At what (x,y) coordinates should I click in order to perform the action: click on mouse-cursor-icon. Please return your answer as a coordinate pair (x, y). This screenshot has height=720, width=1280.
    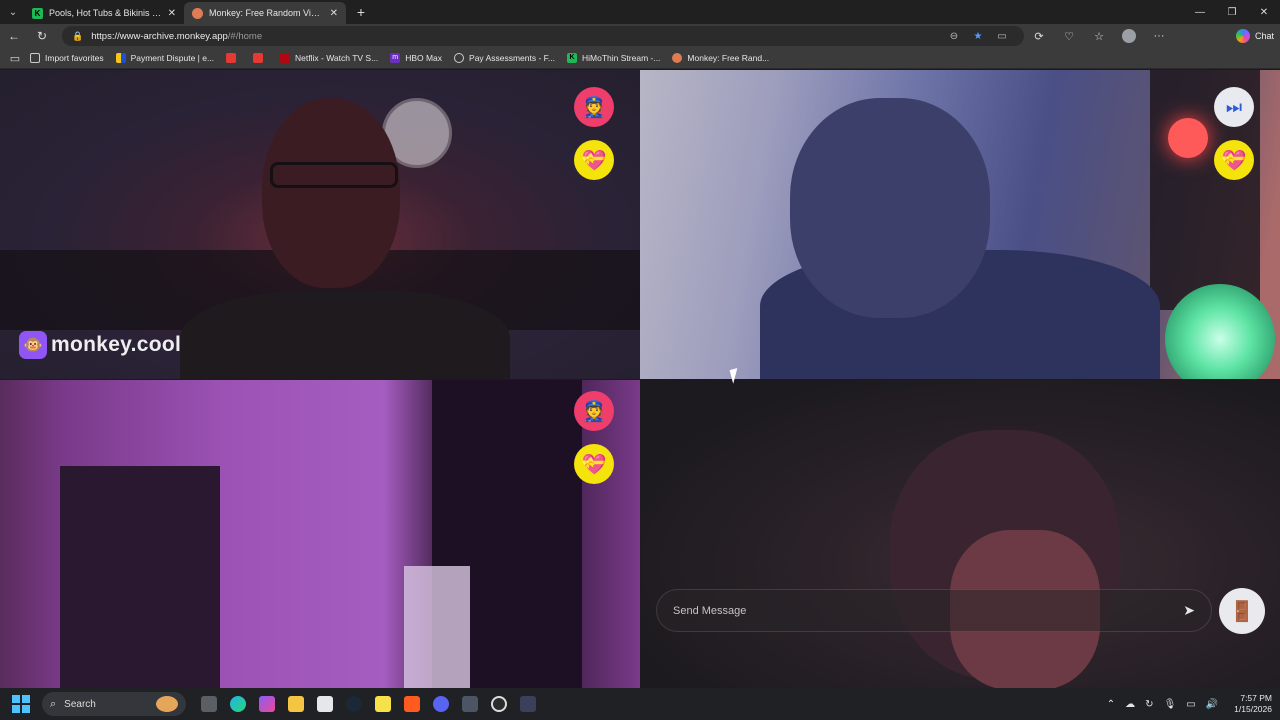
    Looking at the image, I should click on (735, 375).